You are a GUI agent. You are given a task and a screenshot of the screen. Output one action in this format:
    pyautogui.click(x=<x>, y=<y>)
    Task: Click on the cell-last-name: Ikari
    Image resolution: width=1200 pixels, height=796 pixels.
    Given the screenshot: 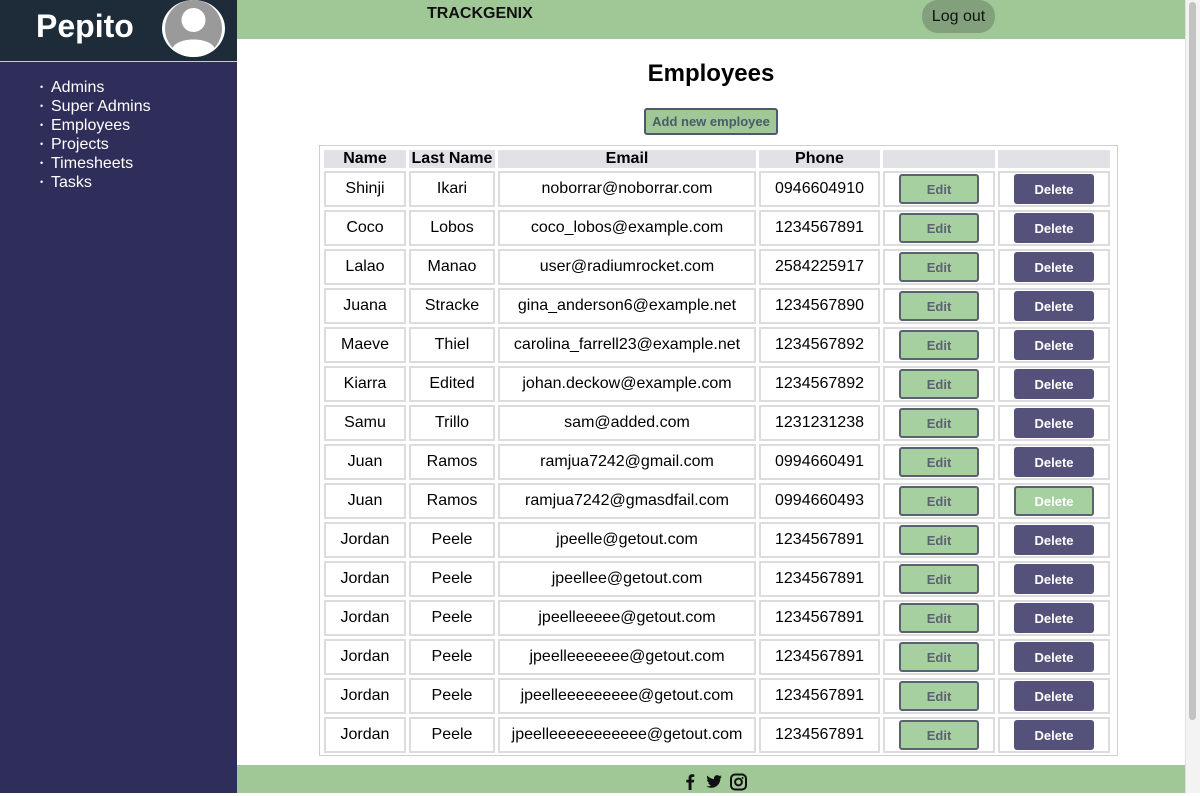 What is the action you would take?
    pyautogui.click(x=452, y=189)
    